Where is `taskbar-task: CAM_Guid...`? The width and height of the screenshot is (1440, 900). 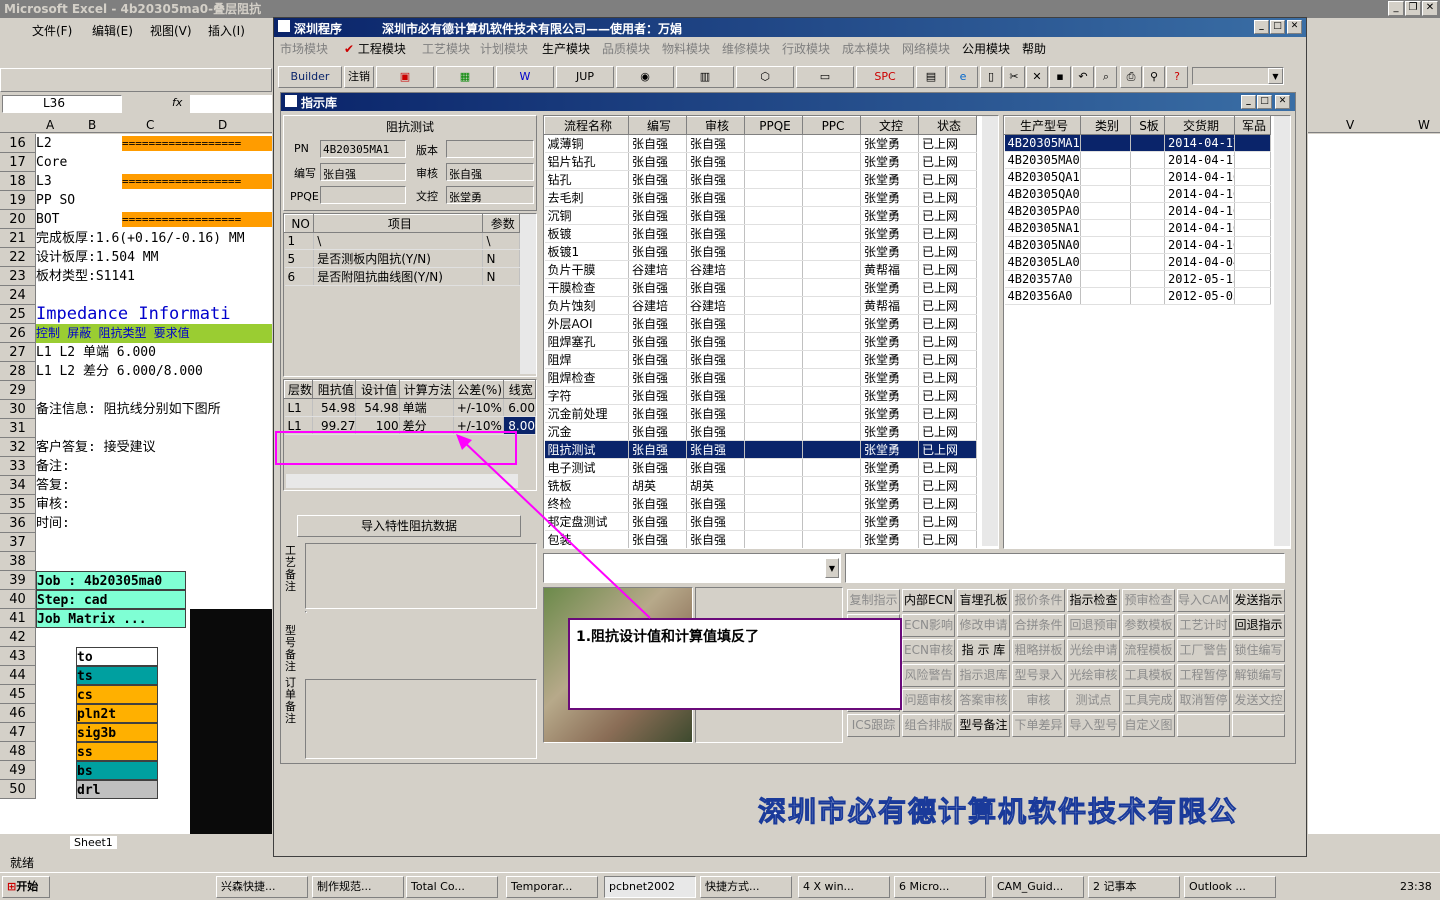 taskbar-task: CAM_Guid... is located at coordinates (1038, 887).